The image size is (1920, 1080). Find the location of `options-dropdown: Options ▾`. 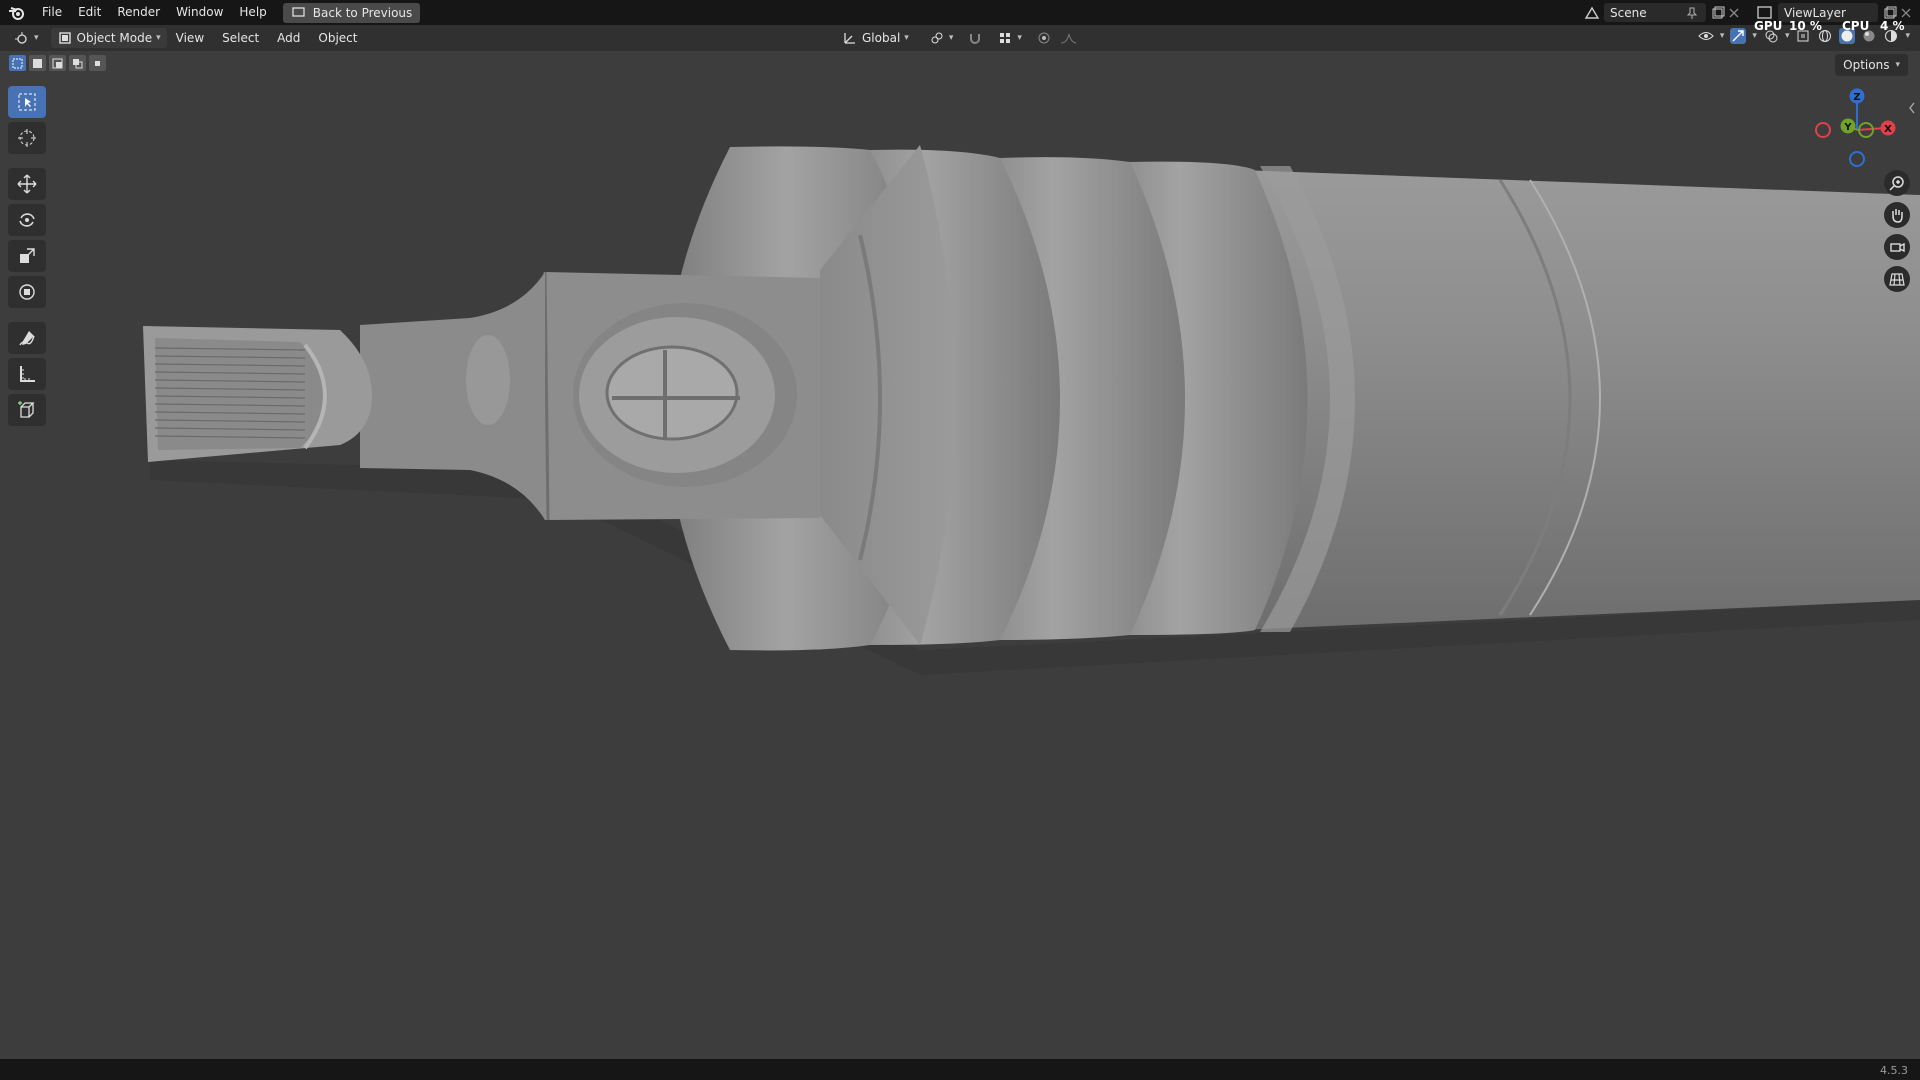

options-dropdown: Options ▾ is located at coordinates (1871, 65).